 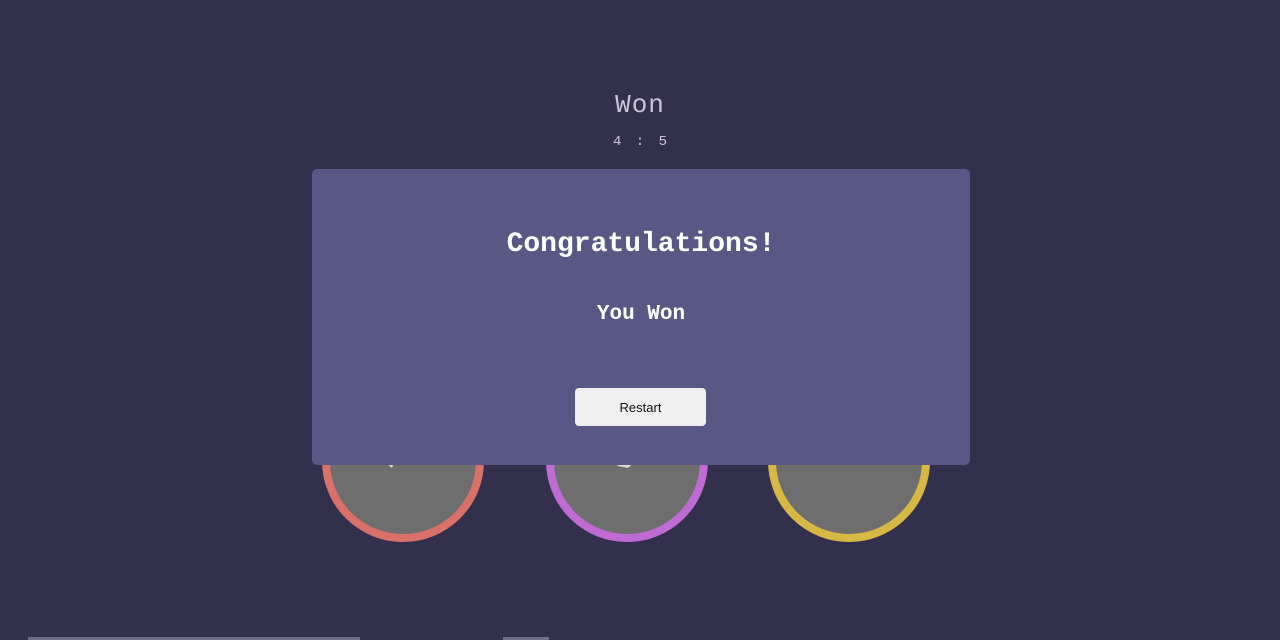 I want to click on modal-heading: Congratulations!, so click(x=641, y=244).